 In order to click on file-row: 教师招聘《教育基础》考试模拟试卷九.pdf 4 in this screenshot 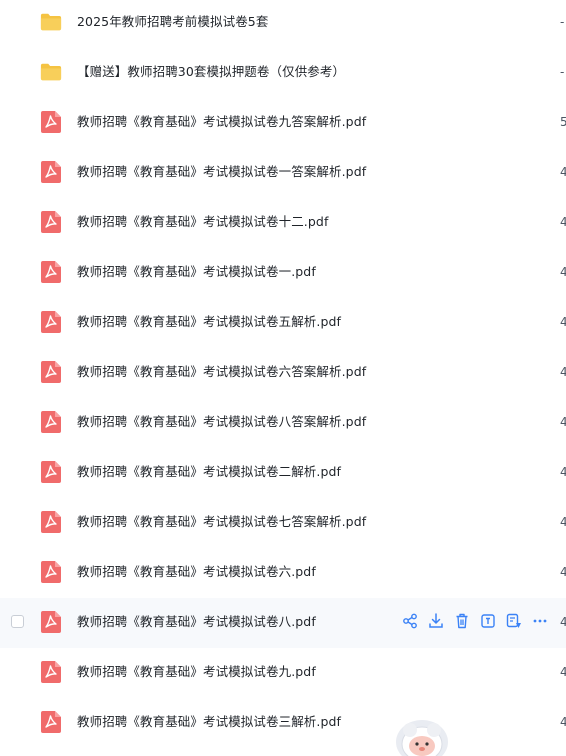, I will do `click(283, 673)`.